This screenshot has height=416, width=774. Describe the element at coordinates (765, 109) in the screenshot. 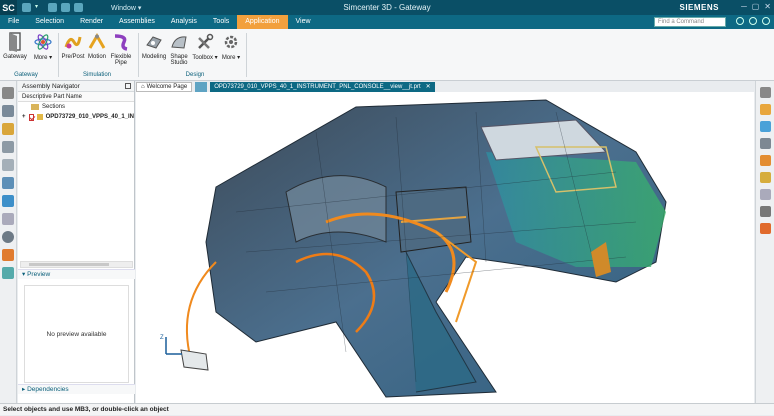

I see `orient-view-icon` at that location.